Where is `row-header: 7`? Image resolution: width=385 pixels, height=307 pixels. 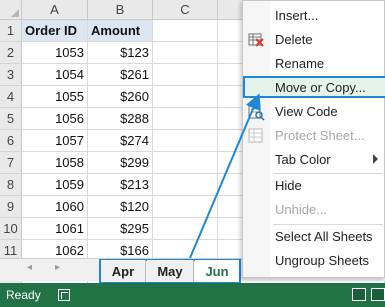 row-header: 7 is located at coordinates (11, 163).